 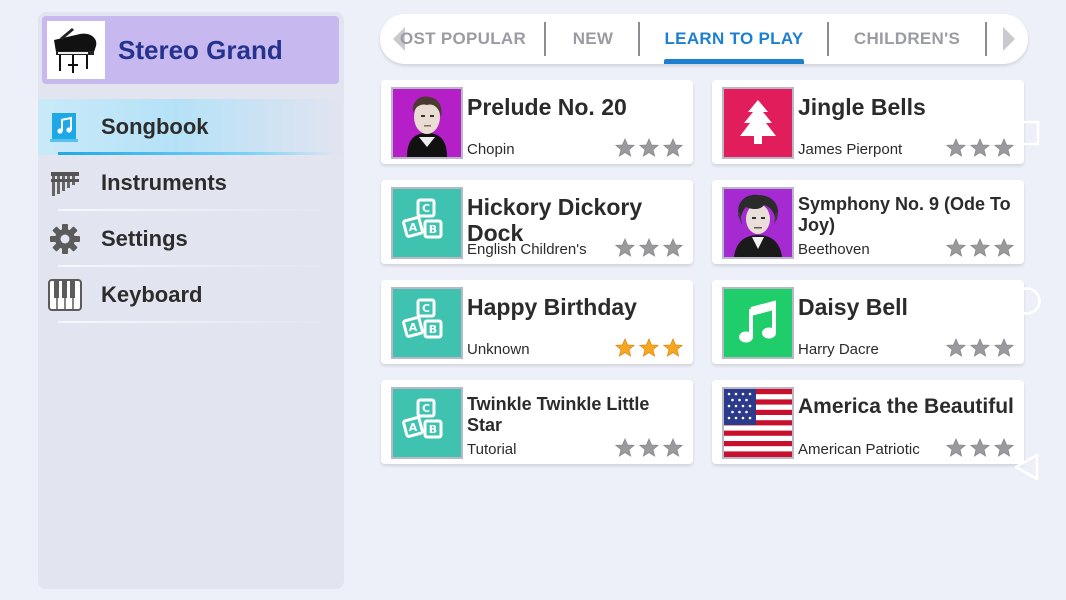 What do you see at coordinates (197, 322) in the screenshot?
I see `divider` at bounding box center [197, 322].